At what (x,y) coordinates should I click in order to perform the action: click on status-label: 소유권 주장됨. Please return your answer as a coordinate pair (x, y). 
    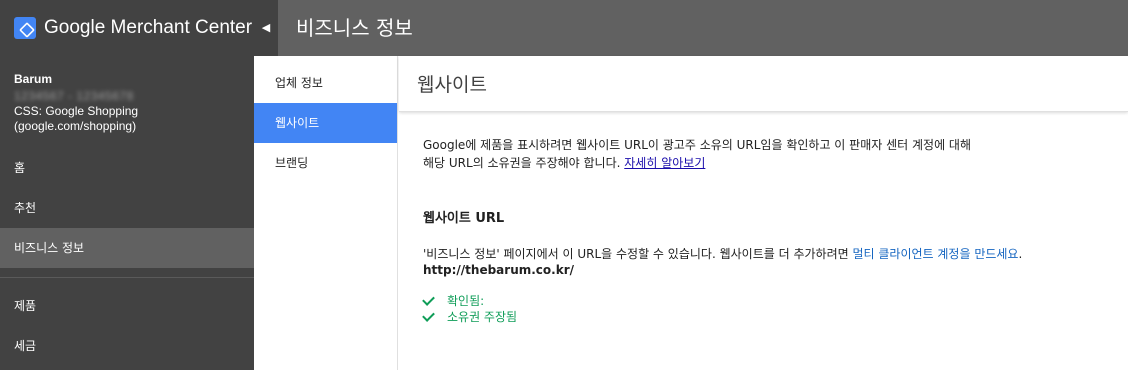
    Looking at the image, I should click on (482, 316).